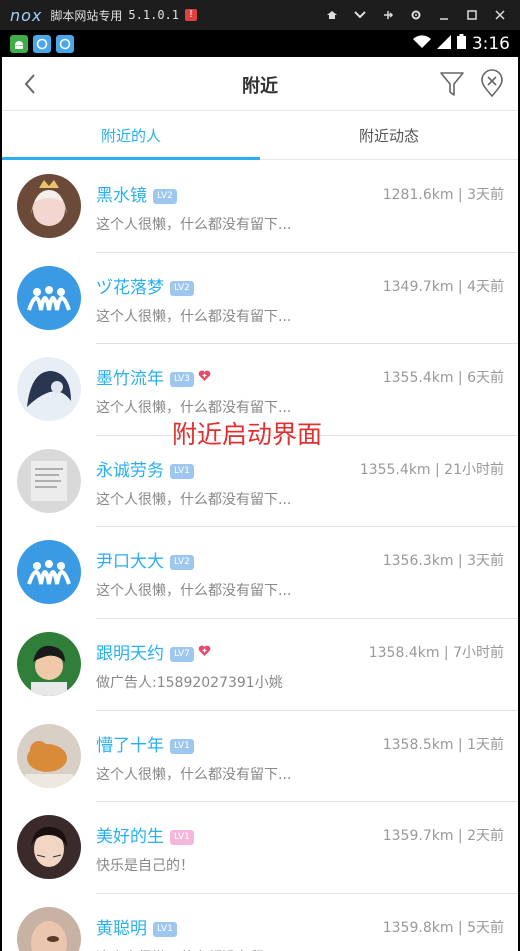 This screenshot has width=520, height=951. What do you see at coordinates (26, 15) in the screenshot?
I see `emulator-logo: nox` at bounding box center [26, 15].